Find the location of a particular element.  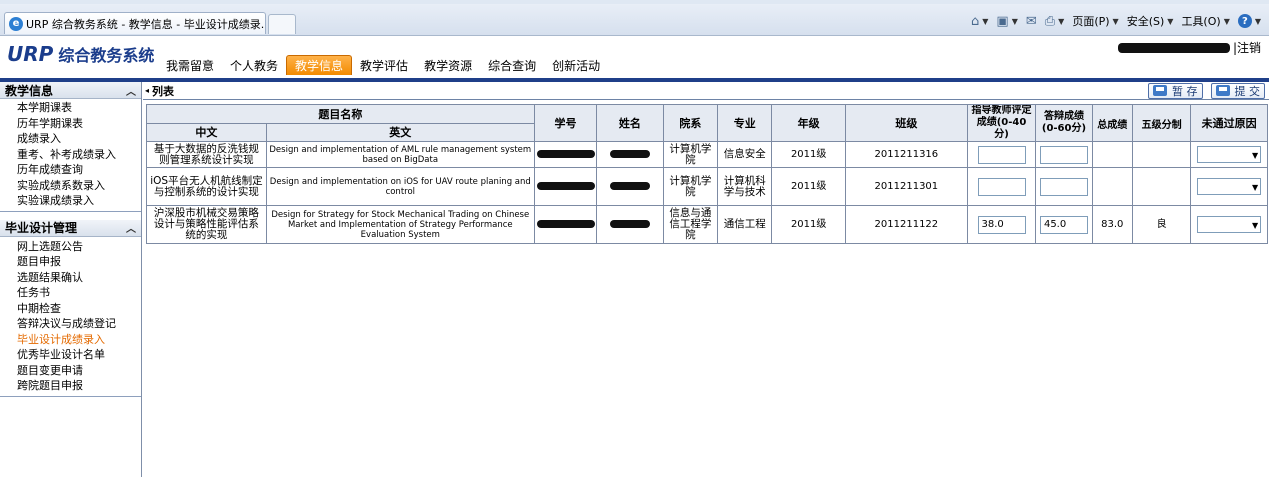

new-tab-button is located at coordinates (282, 24).